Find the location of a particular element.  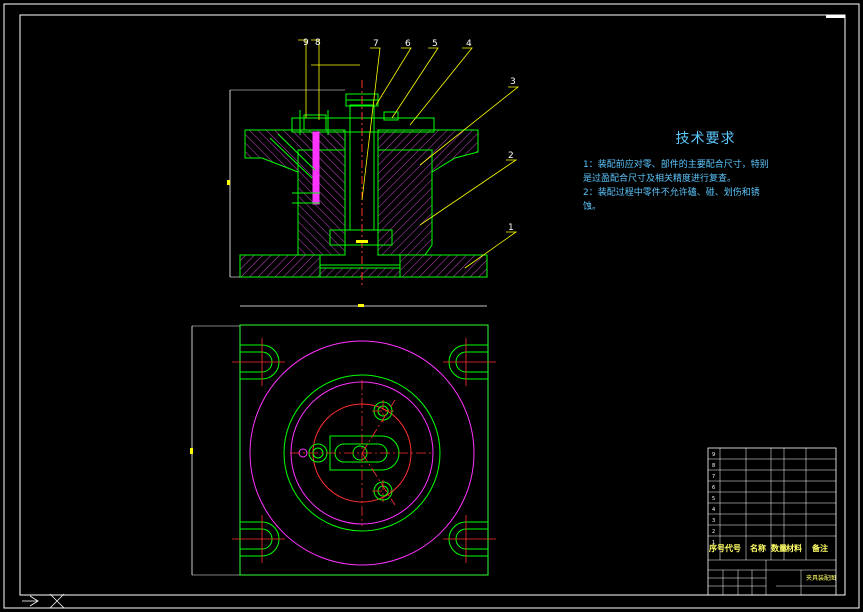

dim-depth-mark is located at coordinates (191, 451).